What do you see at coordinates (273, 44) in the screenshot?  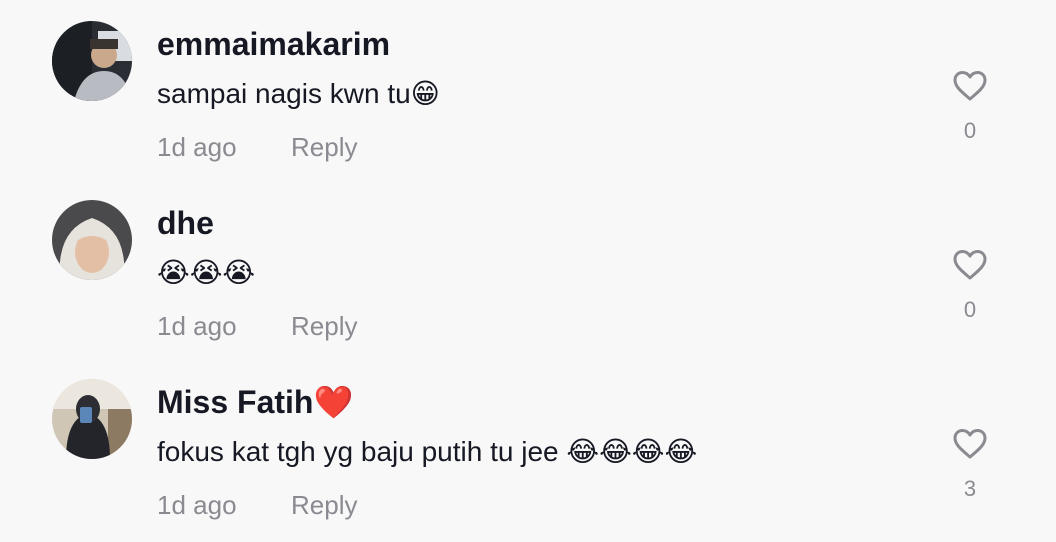 I see `username: emmaimakarim` at bounding box center [273, 44].